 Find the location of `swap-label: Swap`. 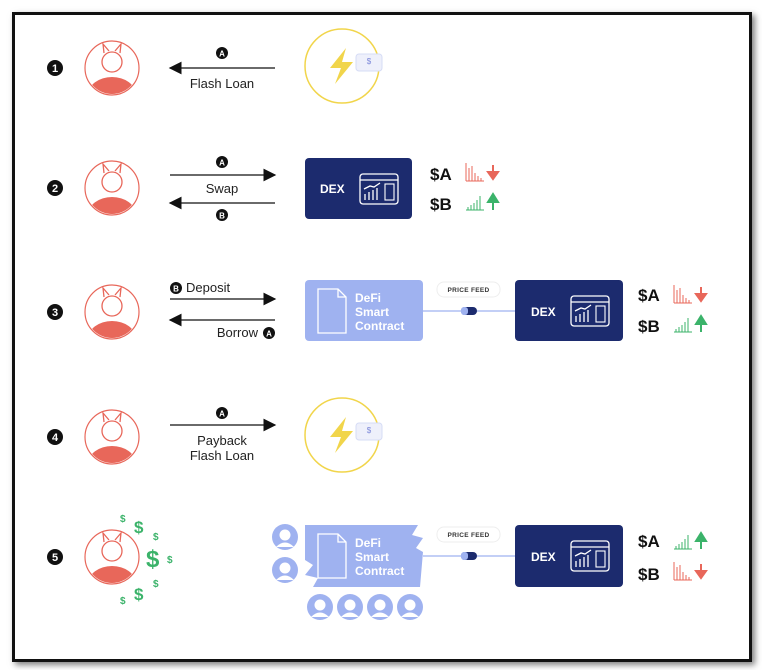

swap-label: Swap is located at coordinates (222, 188).